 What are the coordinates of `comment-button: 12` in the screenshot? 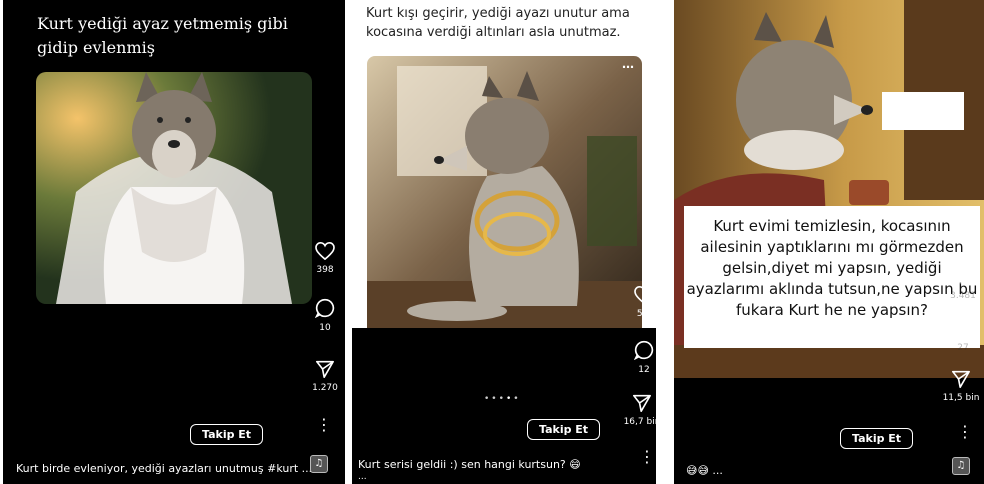 It's located at (644, 357).